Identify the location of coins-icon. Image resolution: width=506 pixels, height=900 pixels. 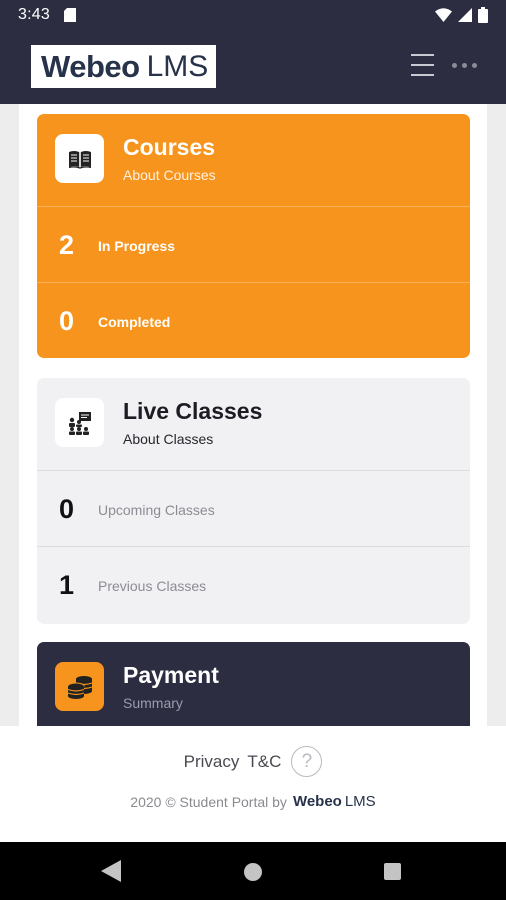
(79, 686).